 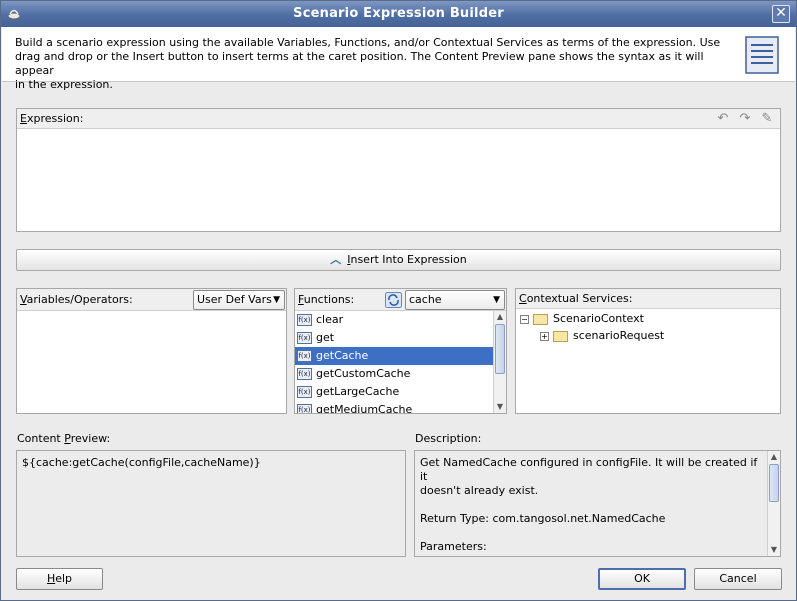 I want to click on window-title: Scenario Expression Builder, so click(x=398, y=13).